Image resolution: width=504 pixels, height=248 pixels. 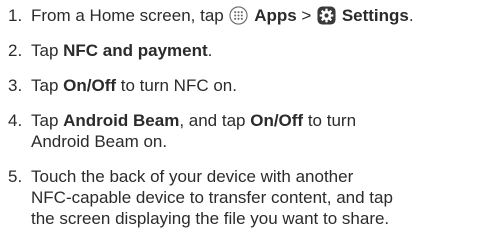 What do you see at coordinates (239, 15) in the screenshot?
I see `apps-icon` at bounding box center [239, 15].